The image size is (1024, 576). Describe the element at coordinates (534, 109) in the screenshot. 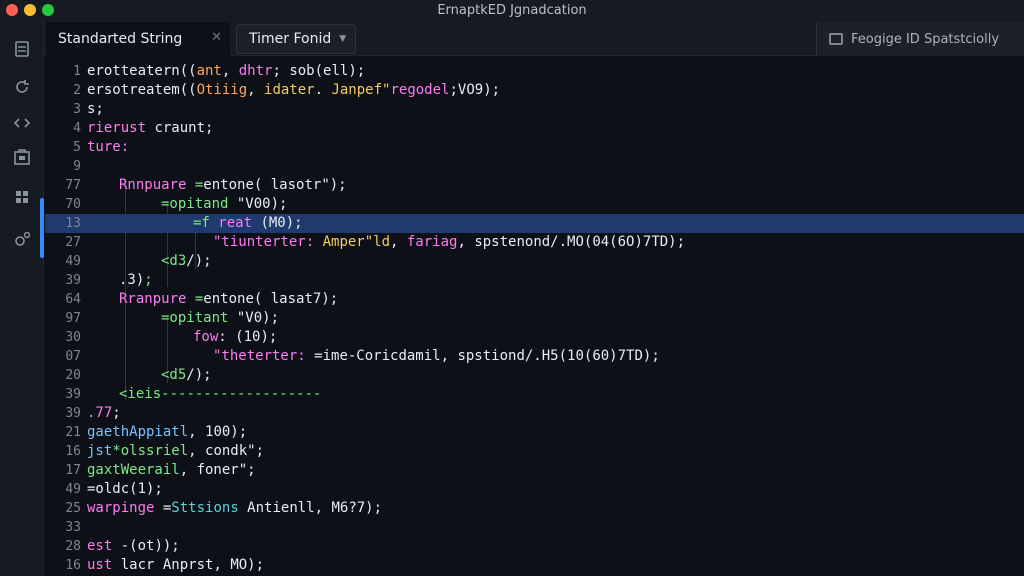

I see `code-line: 3 s;` at that location.